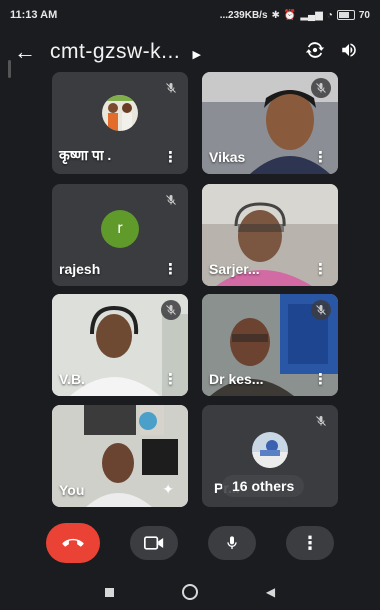 This screenshot has width=380, height=610. I want to click on participant-tile: V.B. ⋮, so click(120, 345).